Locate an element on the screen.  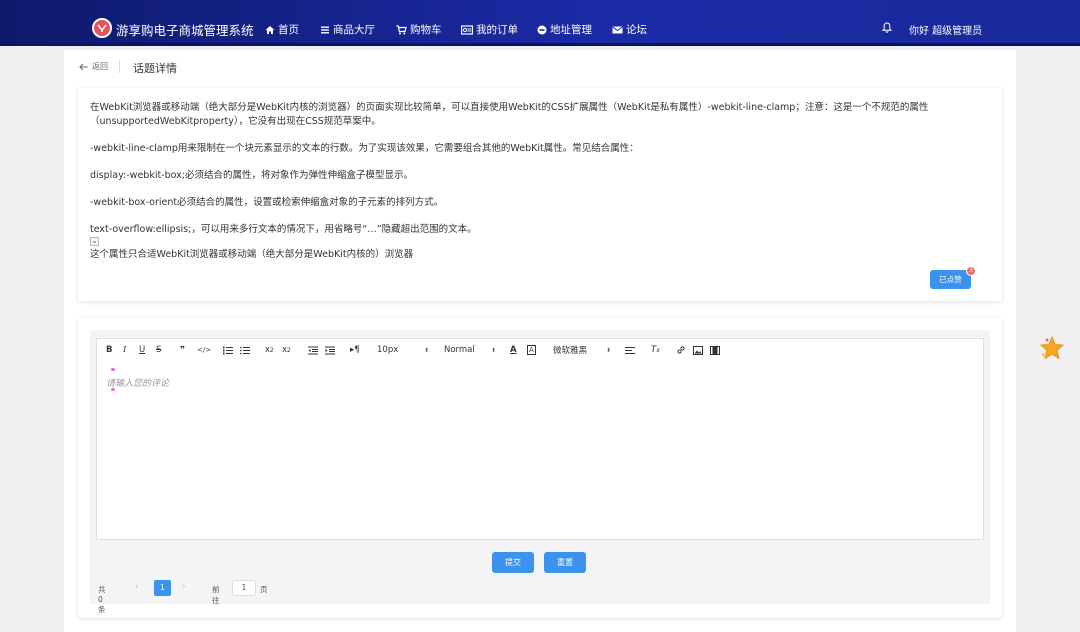
nav-item-label: 论坛 is located at coordinates (636, 30).